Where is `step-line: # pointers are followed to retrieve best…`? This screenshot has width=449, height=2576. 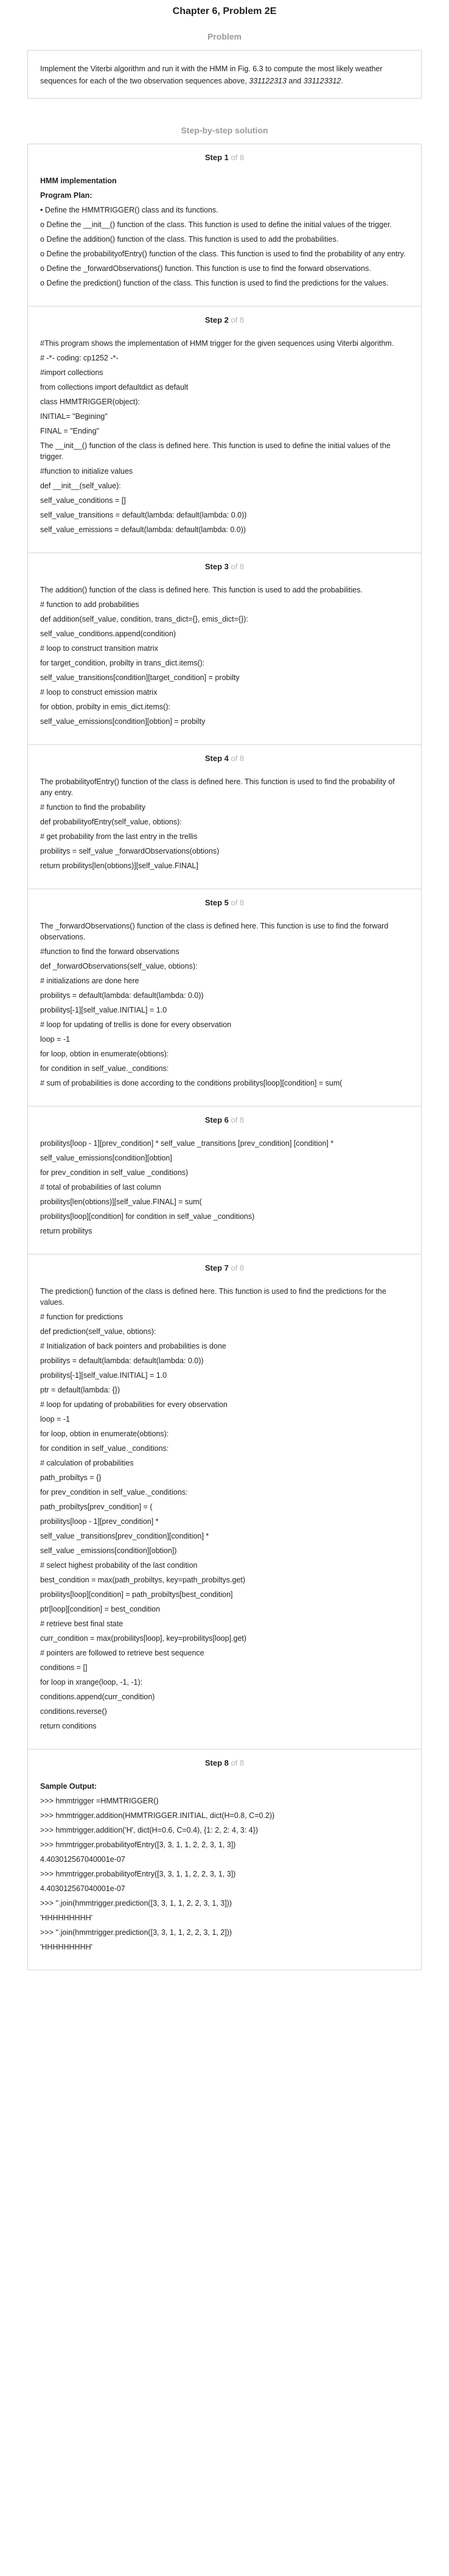
step-line: # pointers are followed to retrieve best… is located at coordinates (122, 1653).